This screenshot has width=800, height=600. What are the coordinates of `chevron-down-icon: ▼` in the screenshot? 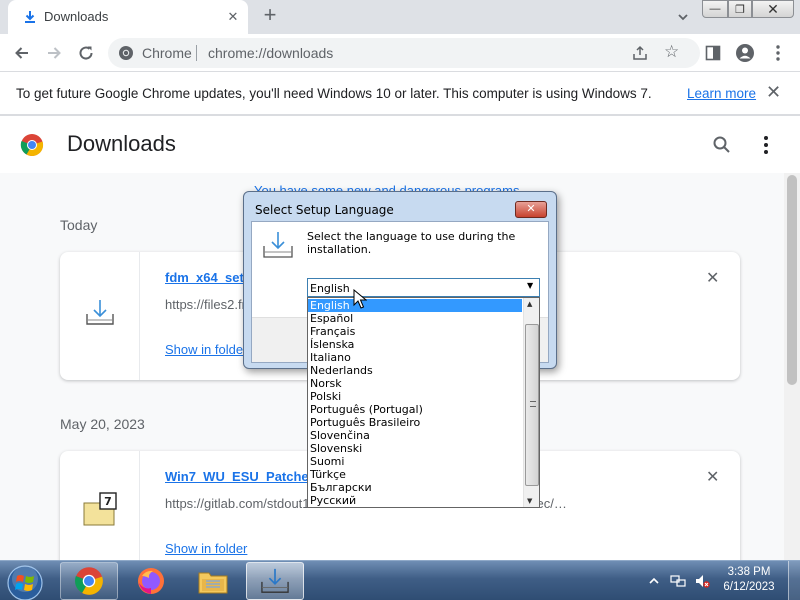 It's located at (530, 285).